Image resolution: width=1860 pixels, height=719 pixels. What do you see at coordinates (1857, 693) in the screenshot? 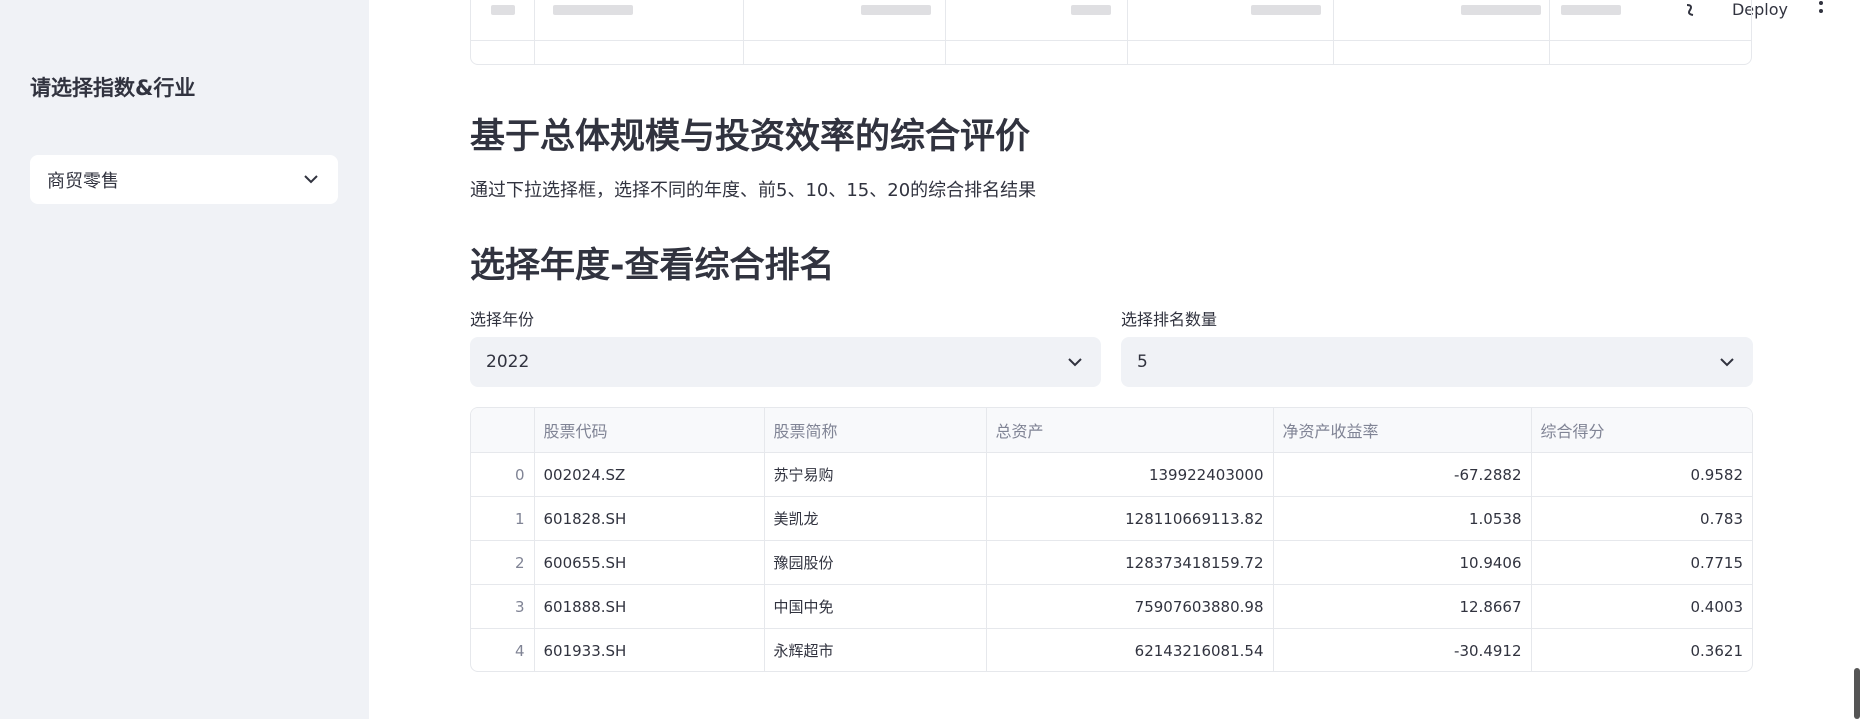
I see `page-scrollbar-thumb` at bounding box center [1857, 693].